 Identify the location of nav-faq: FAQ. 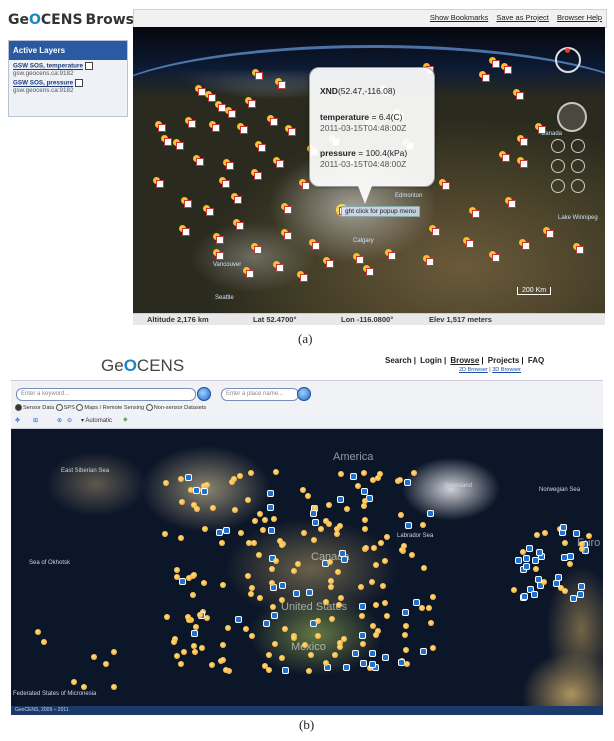
(536, 360).